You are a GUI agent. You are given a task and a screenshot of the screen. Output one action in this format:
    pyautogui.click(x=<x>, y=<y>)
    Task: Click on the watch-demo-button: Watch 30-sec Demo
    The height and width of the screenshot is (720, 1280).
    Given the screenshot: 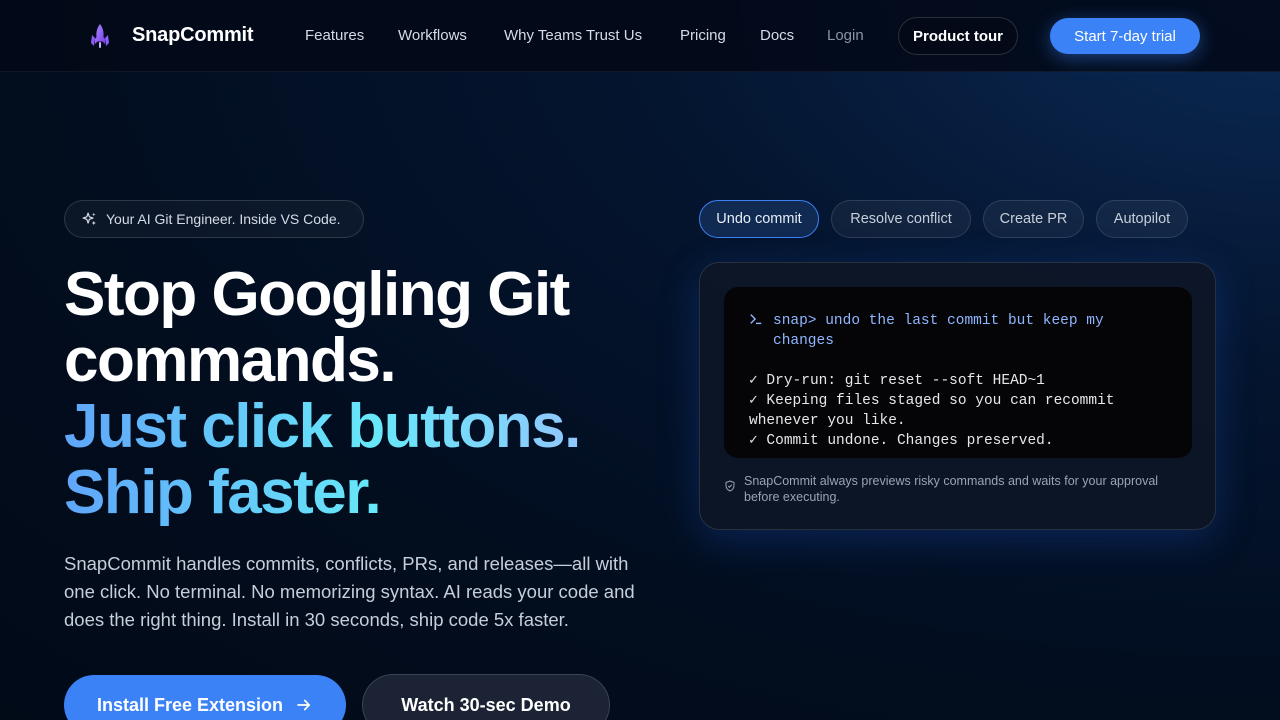 What is the action you would take?
    pyautogui.click(x=486, y=697)
    